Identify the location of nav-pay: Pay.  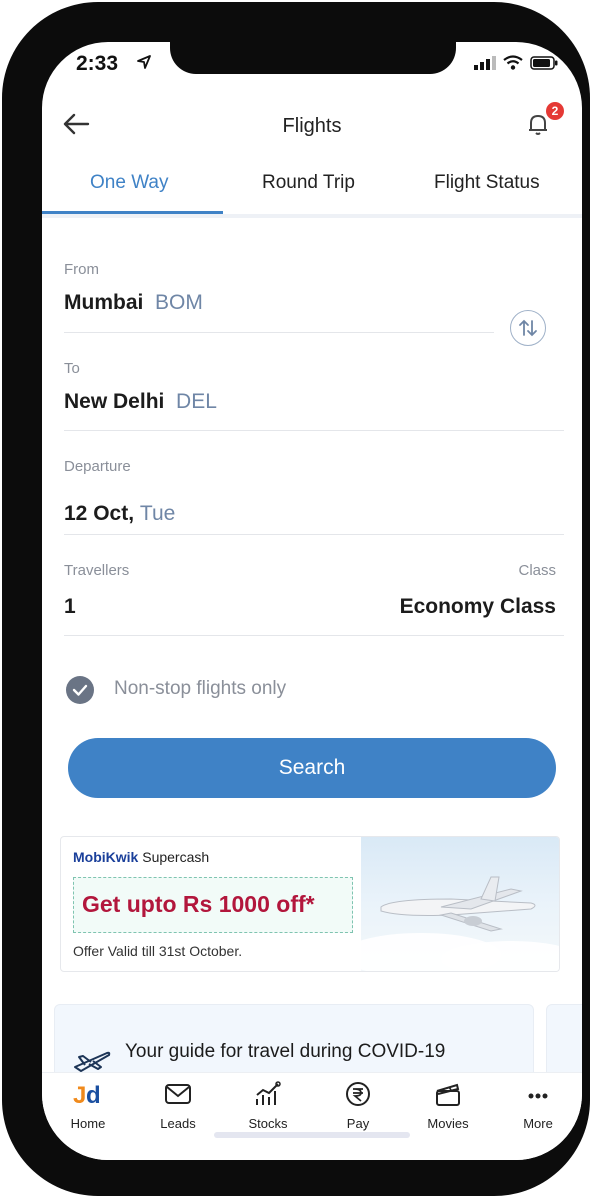
(358, 1106).